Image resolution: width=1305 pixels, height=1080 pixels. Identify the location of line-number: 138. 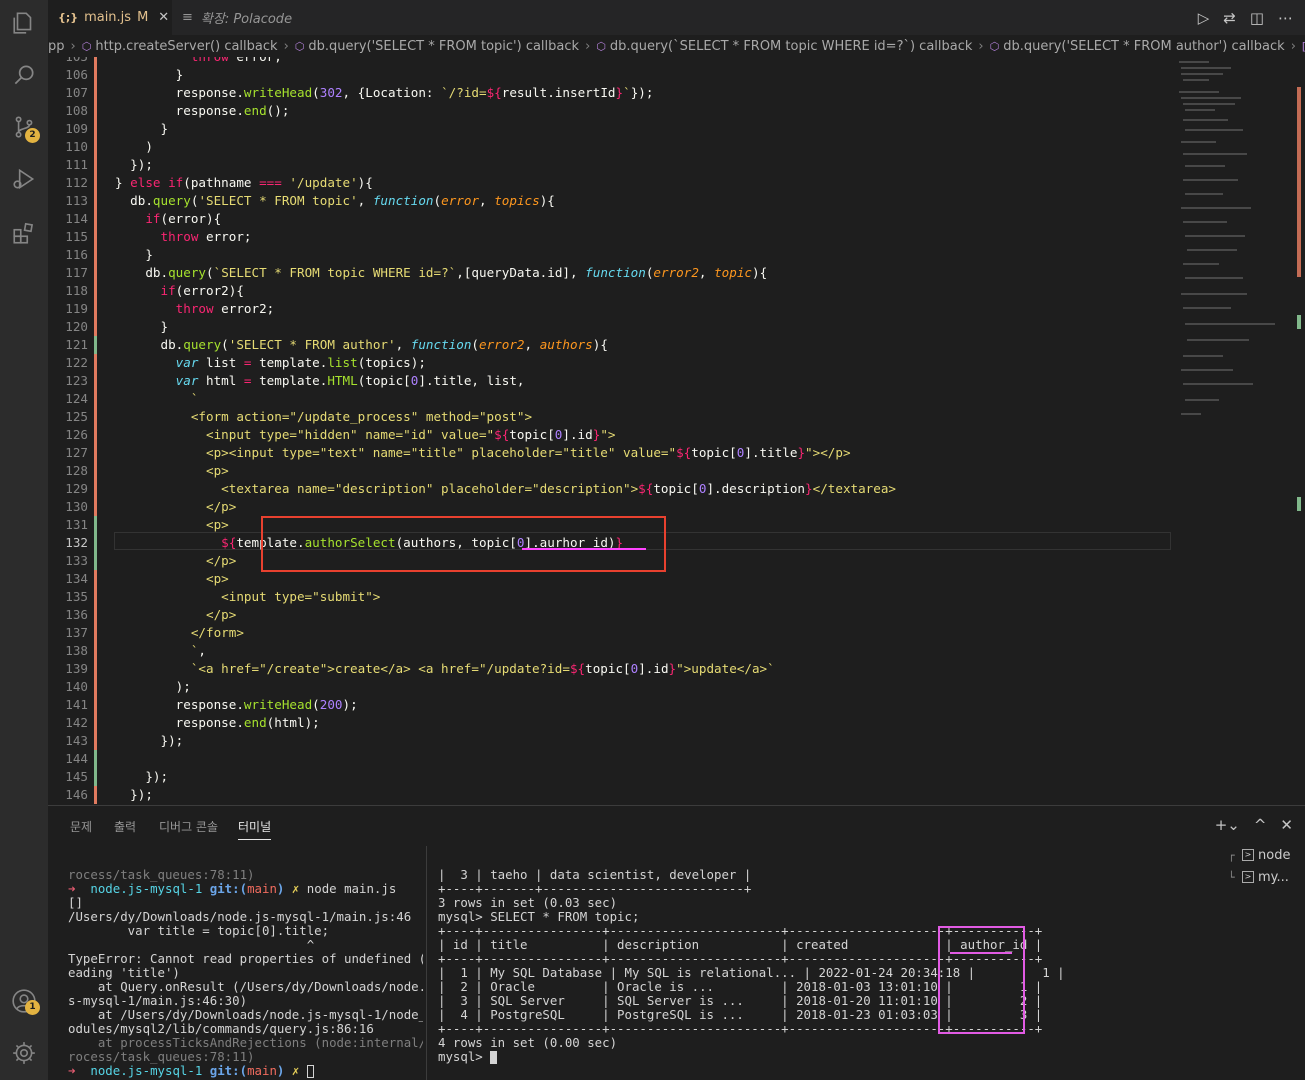
(76, 650).